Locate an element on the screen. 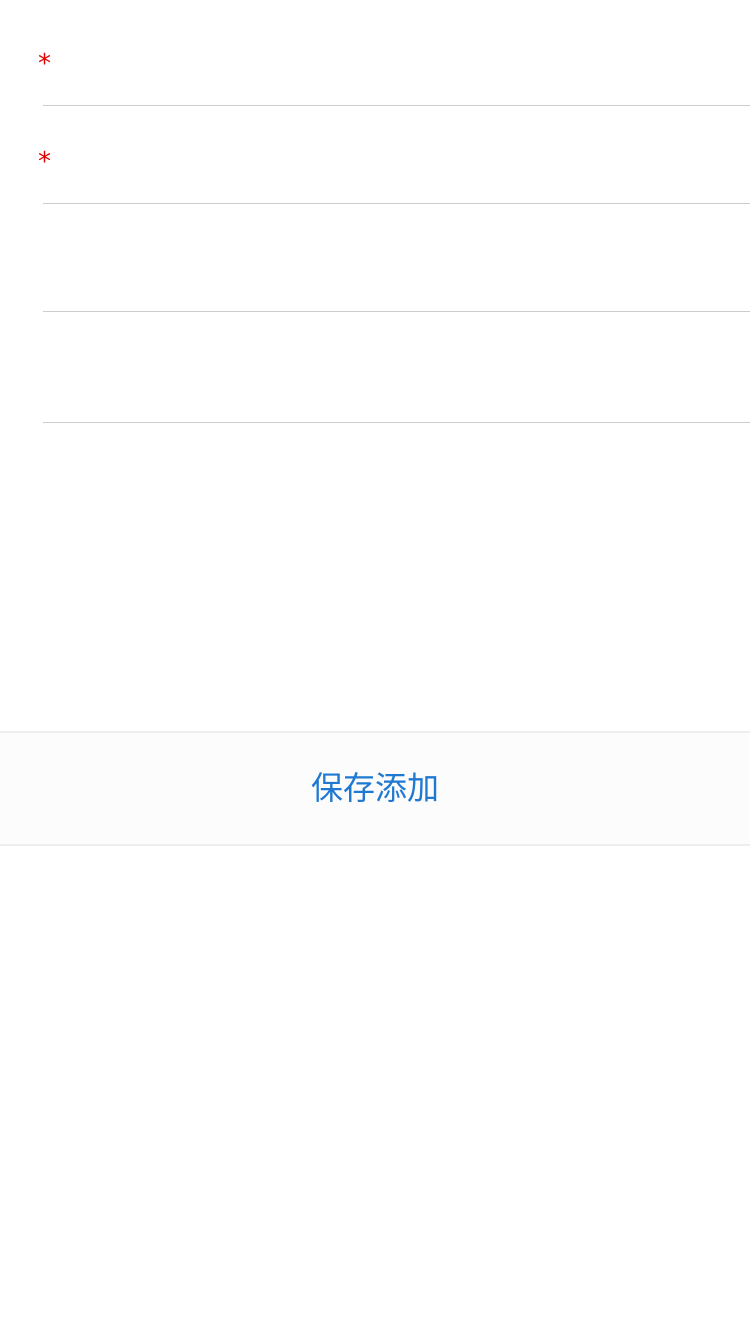  row-divider is located at coordinates (396, 422).